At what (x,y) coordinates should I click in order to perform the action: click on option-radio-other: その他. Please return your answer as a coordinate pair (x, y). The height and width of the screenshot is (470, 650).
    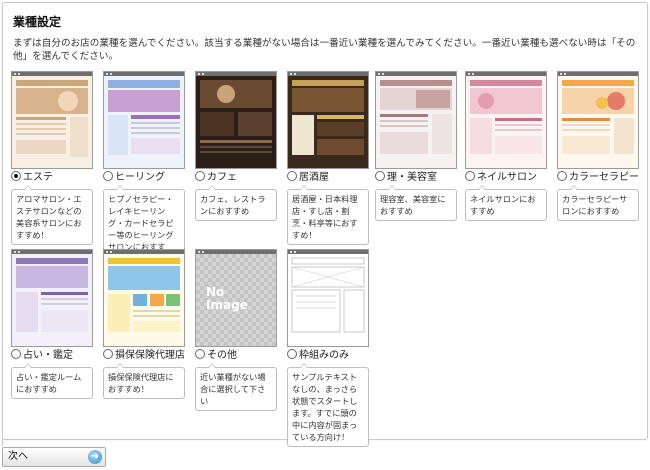
    Looking at the image, I should click on (238, 356).